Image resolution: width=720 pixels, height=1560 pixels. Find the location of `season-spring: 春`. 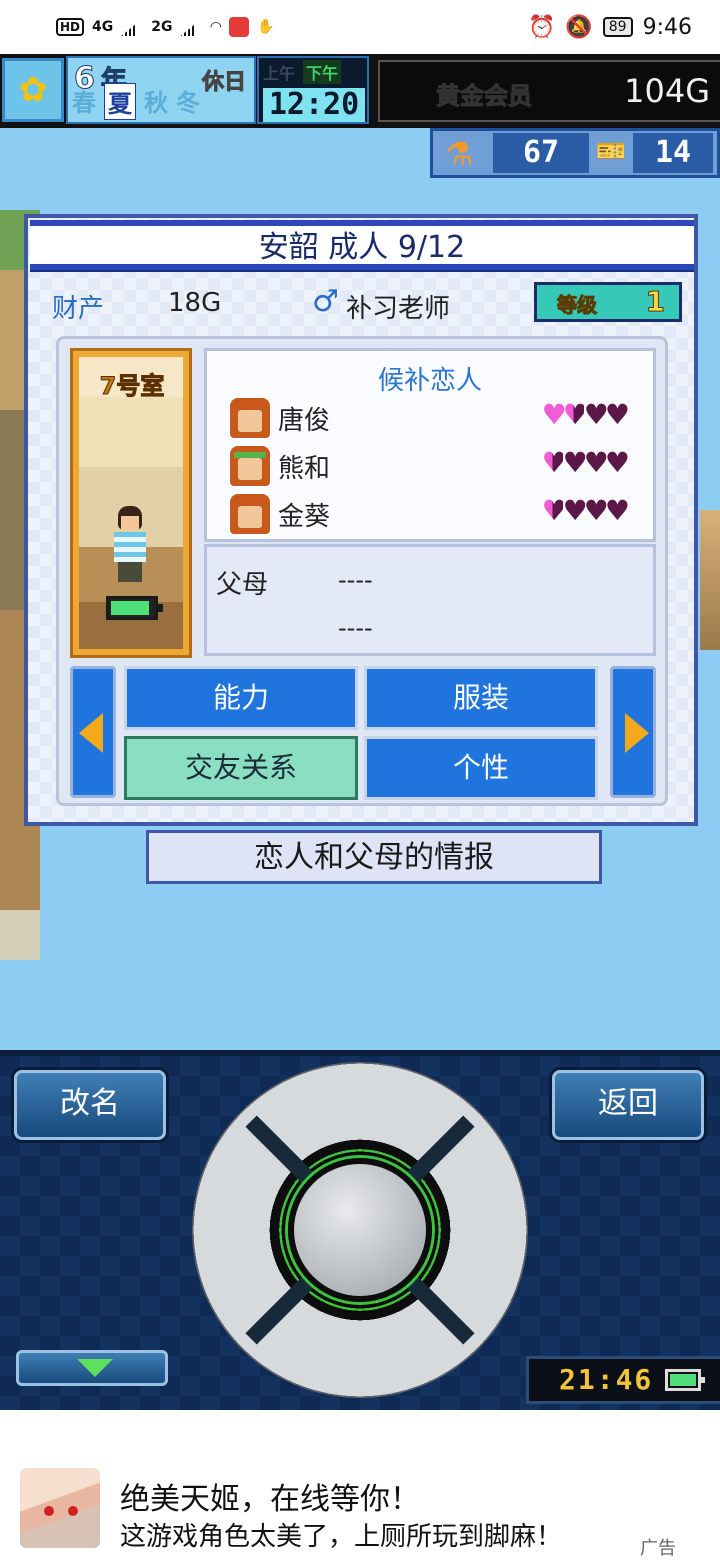

season-spring: 春 is located at coordinates (84, 103).